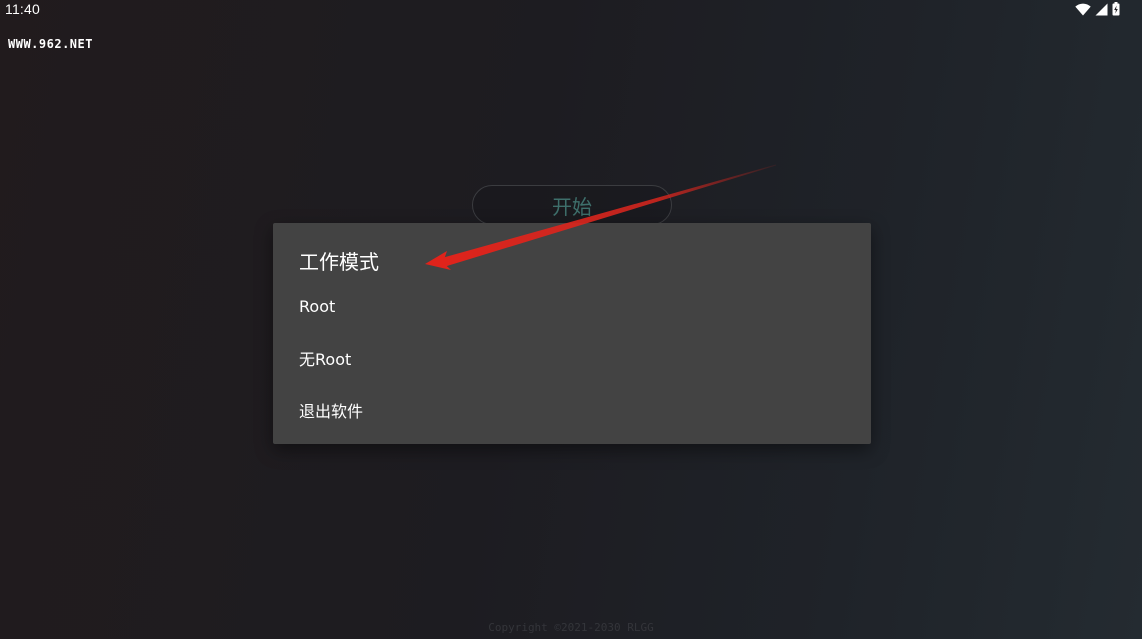 This screenshot has width=1142, height=639. I want to click on option-exit-app-label: 退出软件, so click(331, 411).